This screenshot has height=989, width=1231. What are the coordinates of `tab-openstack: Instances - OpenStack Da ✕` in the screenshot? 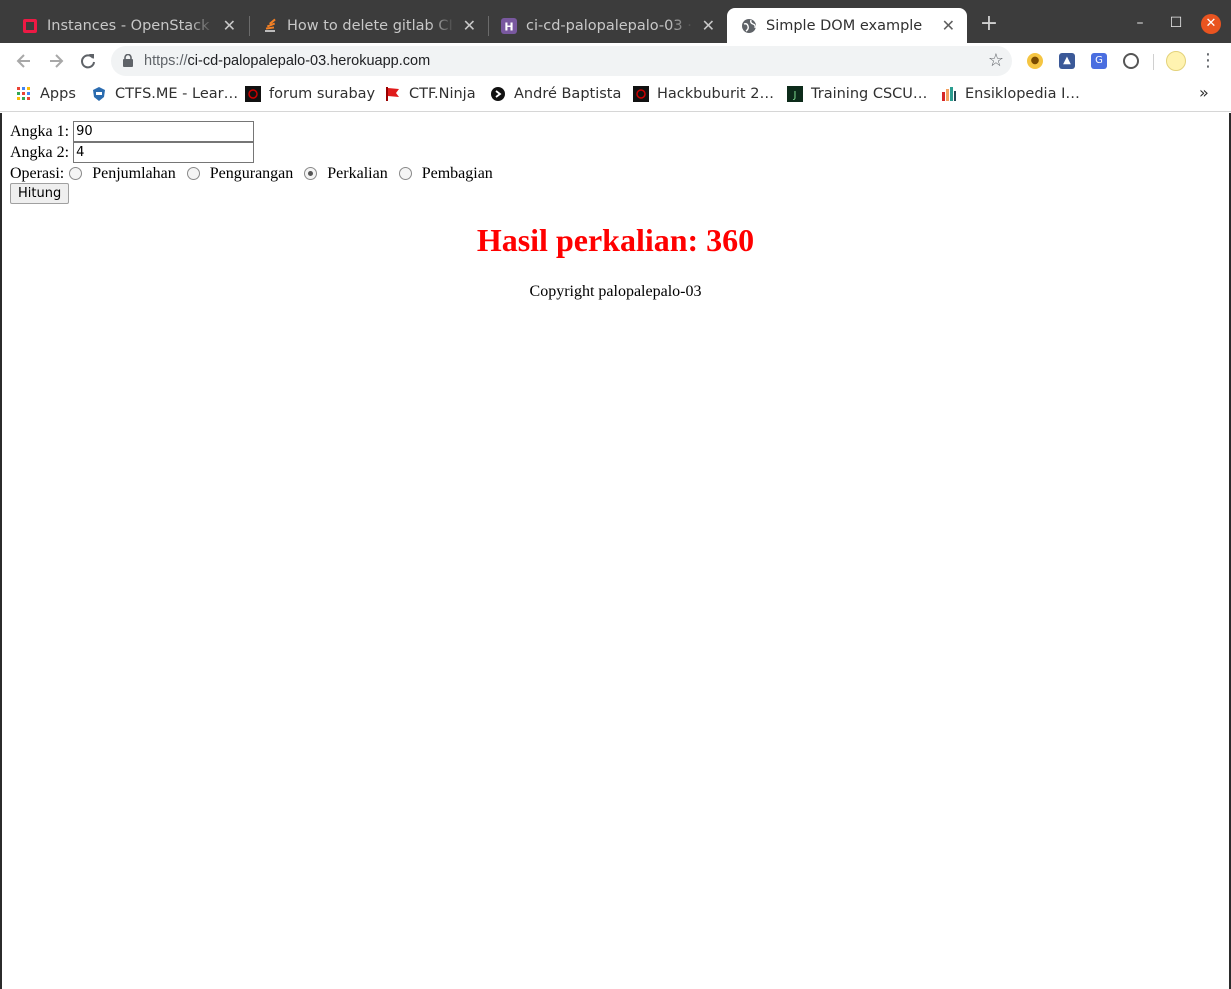 It's located at (128, 25).